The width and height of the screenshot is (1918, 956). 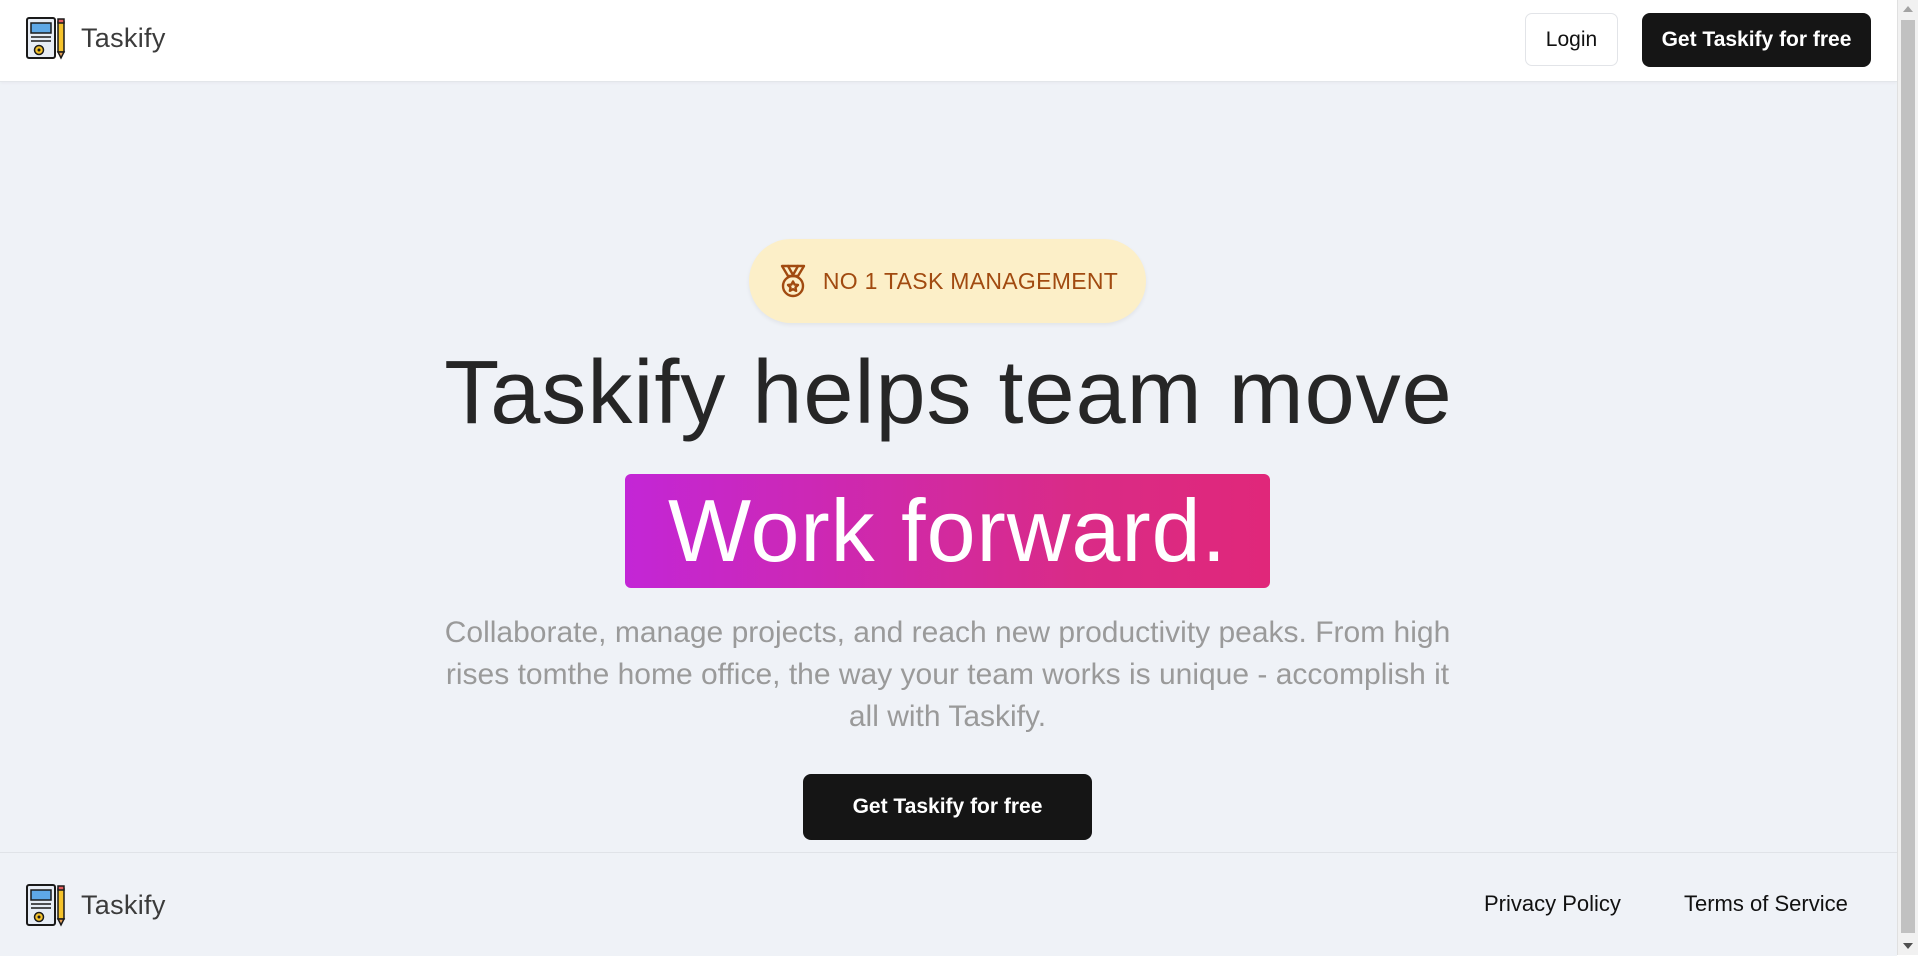 I want to click on brand-name: Taskify, so click(x=123, y=37).